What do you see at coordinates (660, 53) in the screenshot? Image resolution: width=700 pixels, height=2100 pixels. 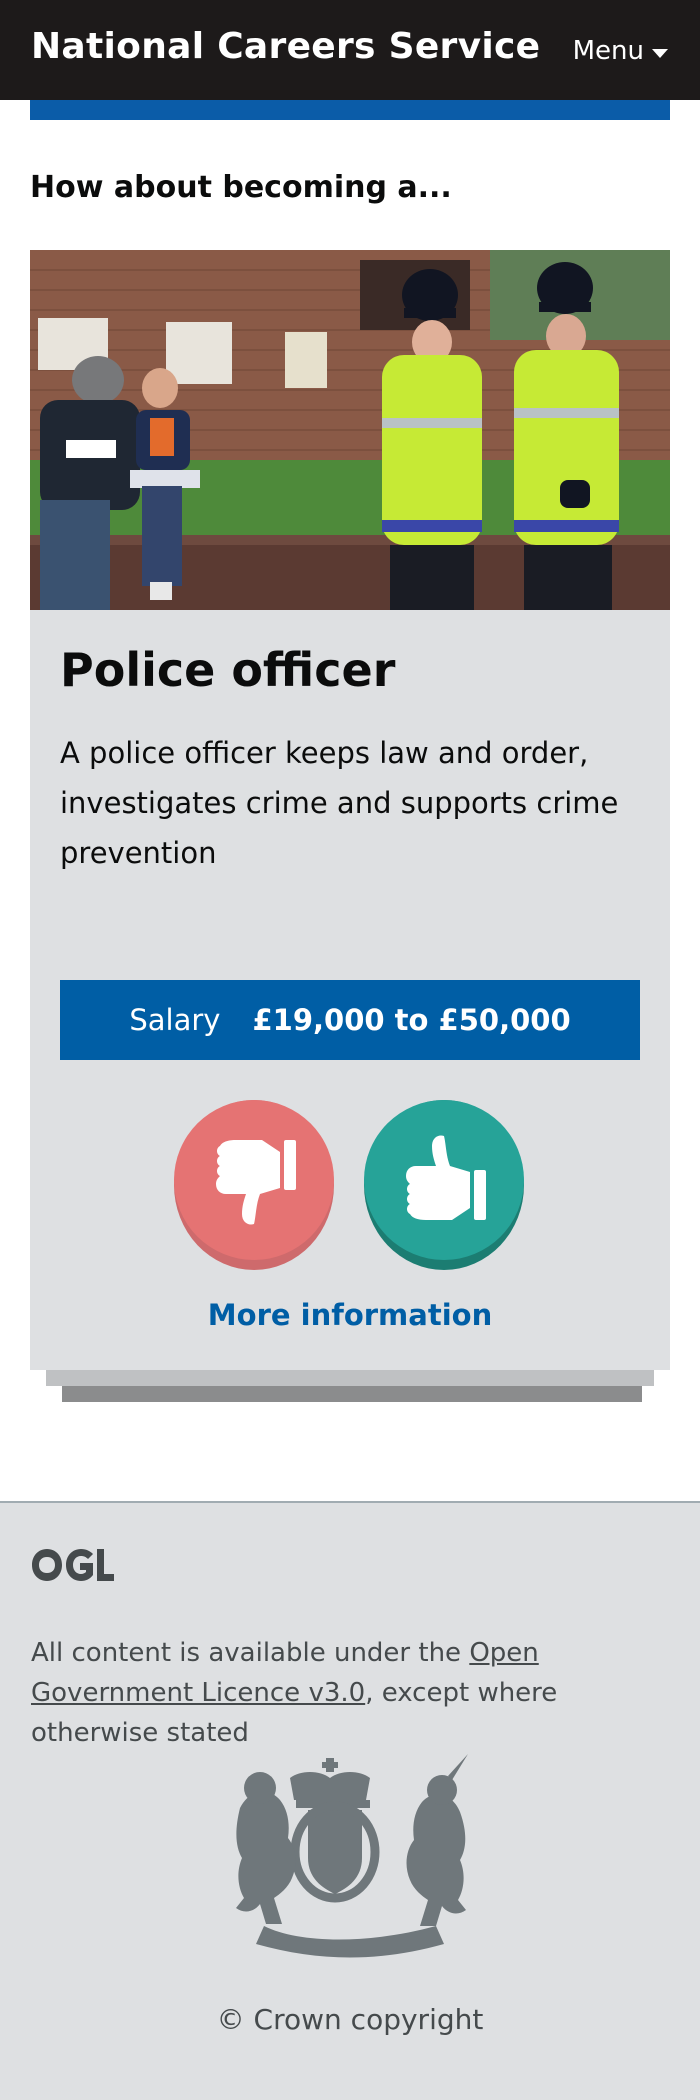 I see `chevron-down-icon` at bounding box center [660, 53].